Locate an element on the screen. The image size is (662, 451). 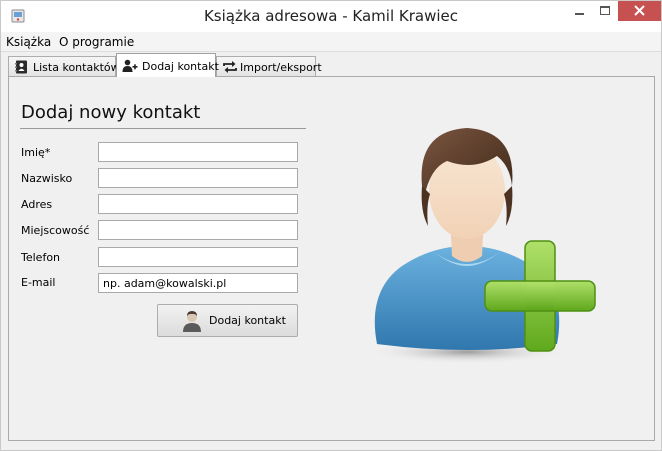
tab-import-eksport-label: Import/eksport is located at coordinates (281, 67).